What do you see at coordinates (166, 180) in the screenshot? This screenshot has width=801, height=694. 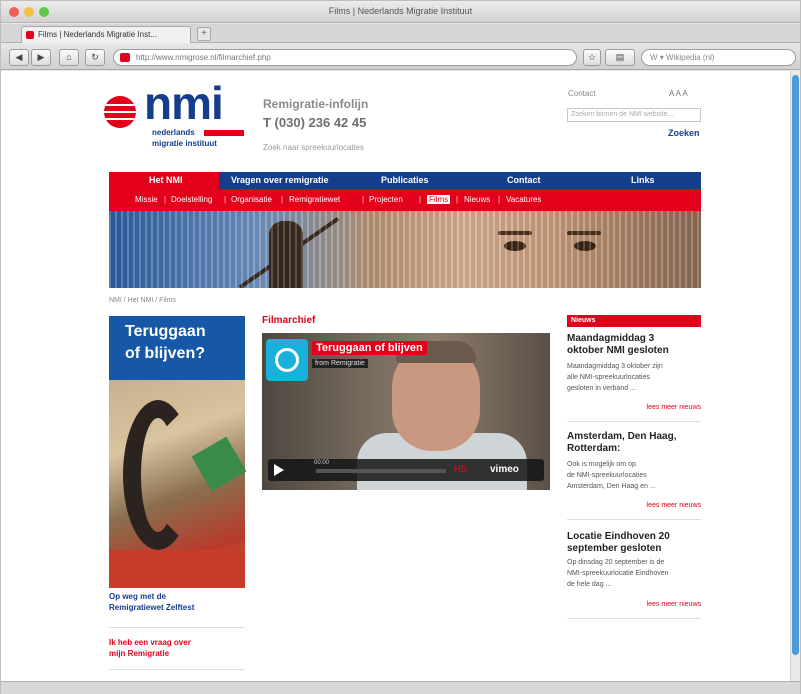 I see `nav-item-het-nmi: Het NMI` at bounding box center [166, 180].